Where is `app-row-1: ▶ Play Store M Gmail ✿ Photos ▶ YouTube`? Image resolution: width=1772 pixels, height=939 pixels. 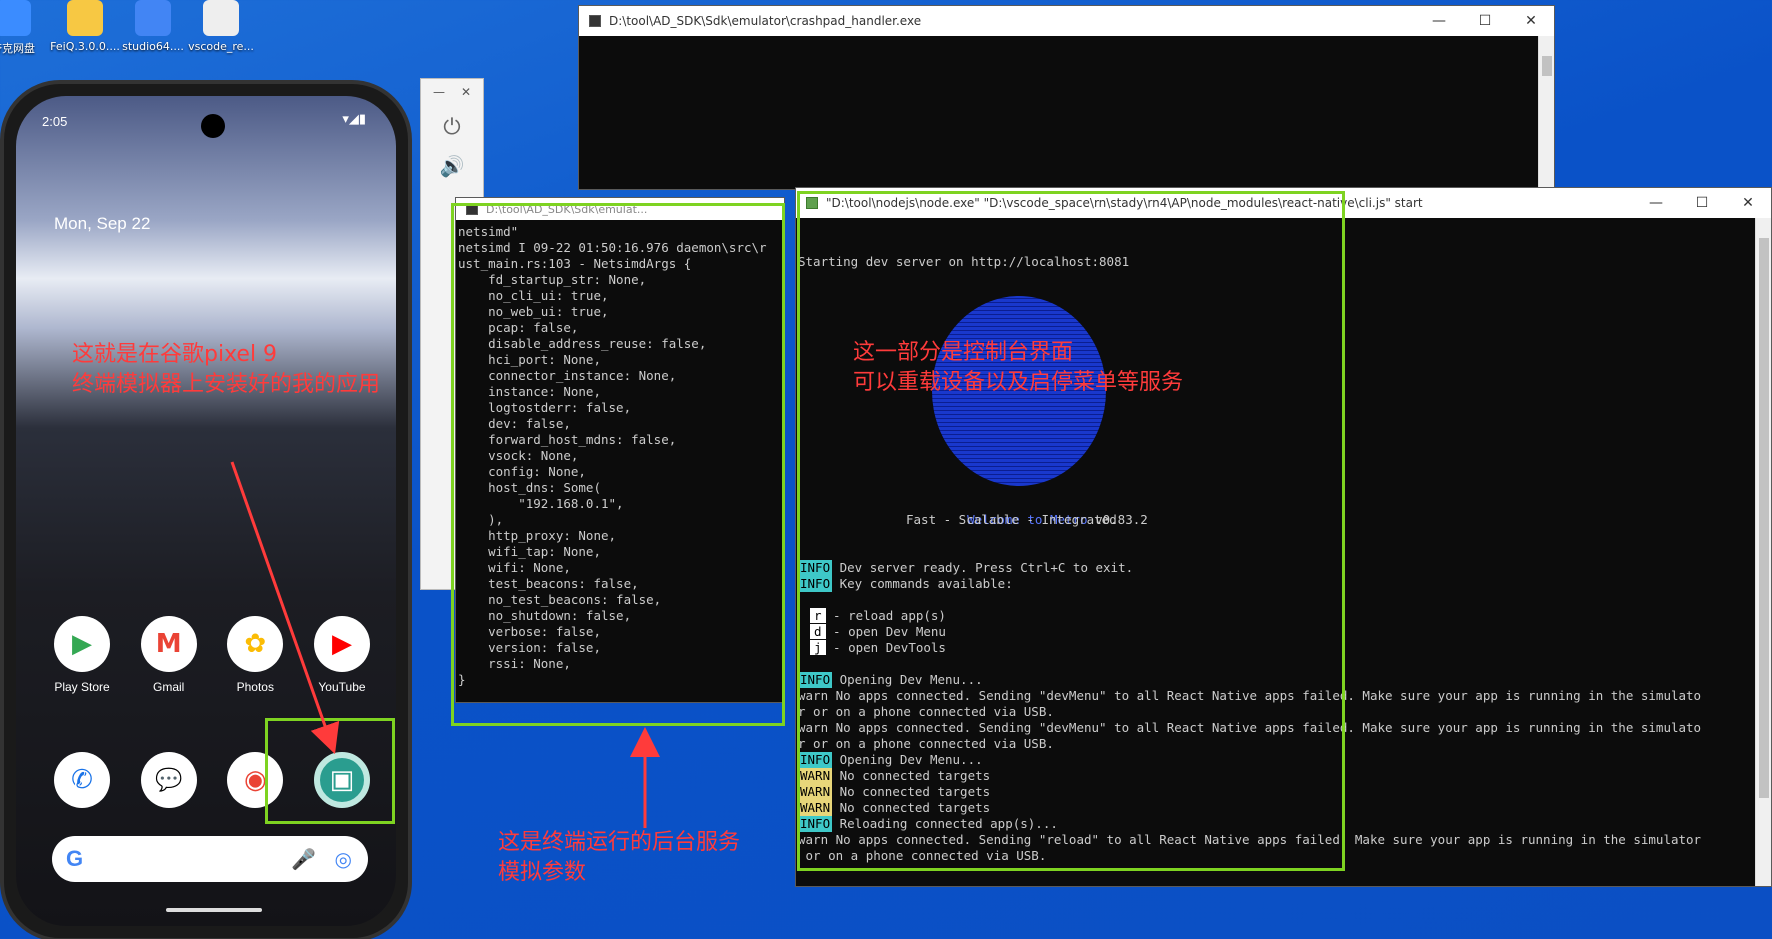
app-row-1: ▶ Play Store M Gmail ✿ Photos ▶ YouTube is located at coordinates (212, 655).